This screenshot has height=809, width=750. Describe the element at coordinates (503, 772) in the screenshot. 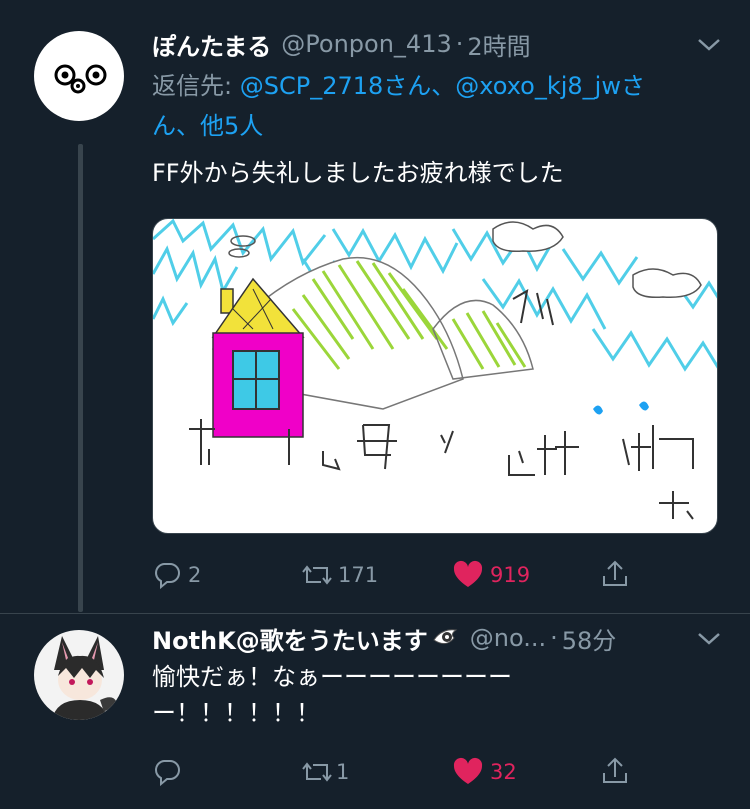

I see `like-count: 32` at that location.